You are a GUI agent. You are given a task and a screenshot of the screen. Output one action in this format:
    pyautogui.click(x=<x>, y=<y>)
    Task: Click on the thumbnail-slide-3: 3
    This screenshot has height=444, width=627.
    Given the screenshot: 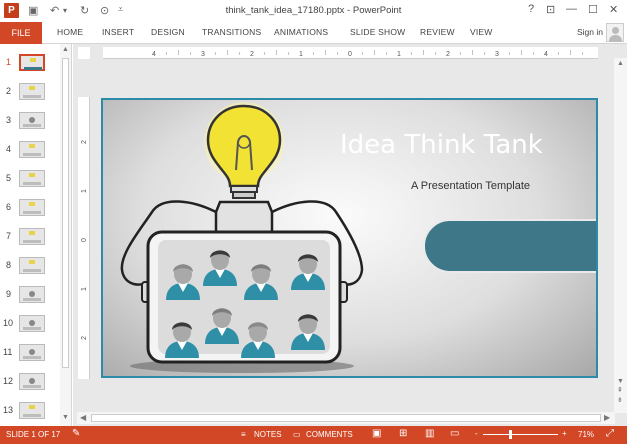 What is the action you would take?
    pyautogui.click(x=30, y=122)
    